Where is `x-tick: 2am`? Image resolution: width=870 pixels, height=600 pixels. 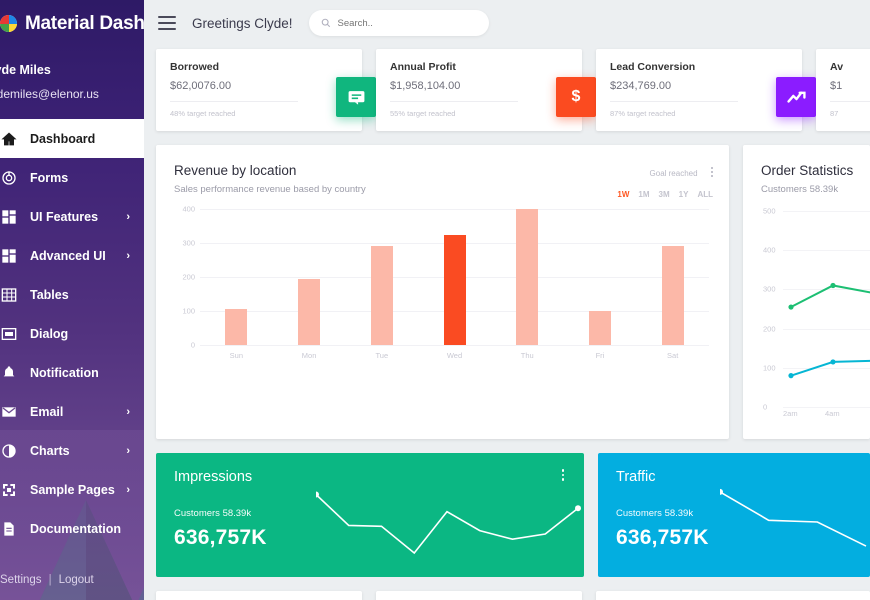
x-tick: 2am is located at coordinates (790, 413).